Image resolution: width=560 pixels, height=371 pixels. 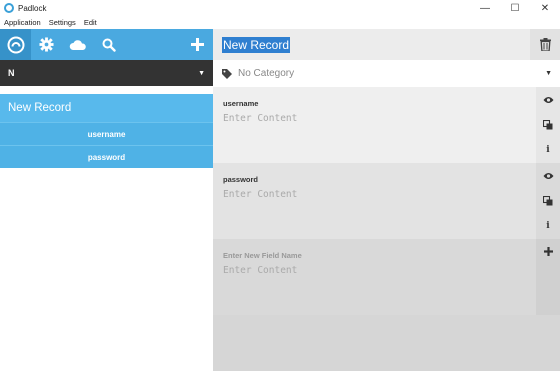 I want to click on menu-application: Application, so click(x=22, y=22).